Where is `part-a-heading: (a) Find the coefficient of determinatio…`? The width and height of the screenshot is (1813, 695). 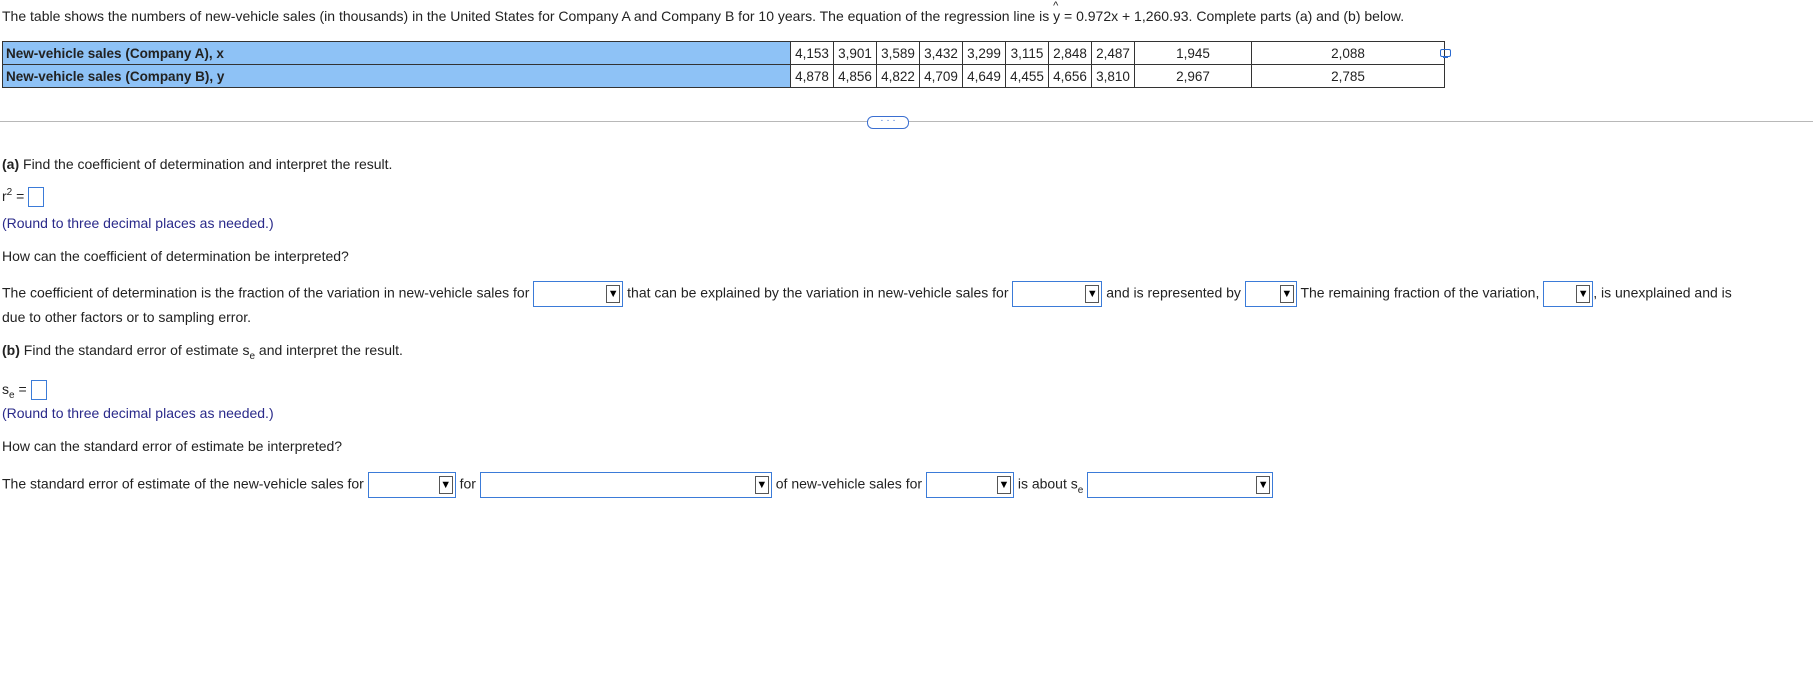
part-a-heading: (a) Find the coefficient of determinatio… is located at coordinates (197, 164).